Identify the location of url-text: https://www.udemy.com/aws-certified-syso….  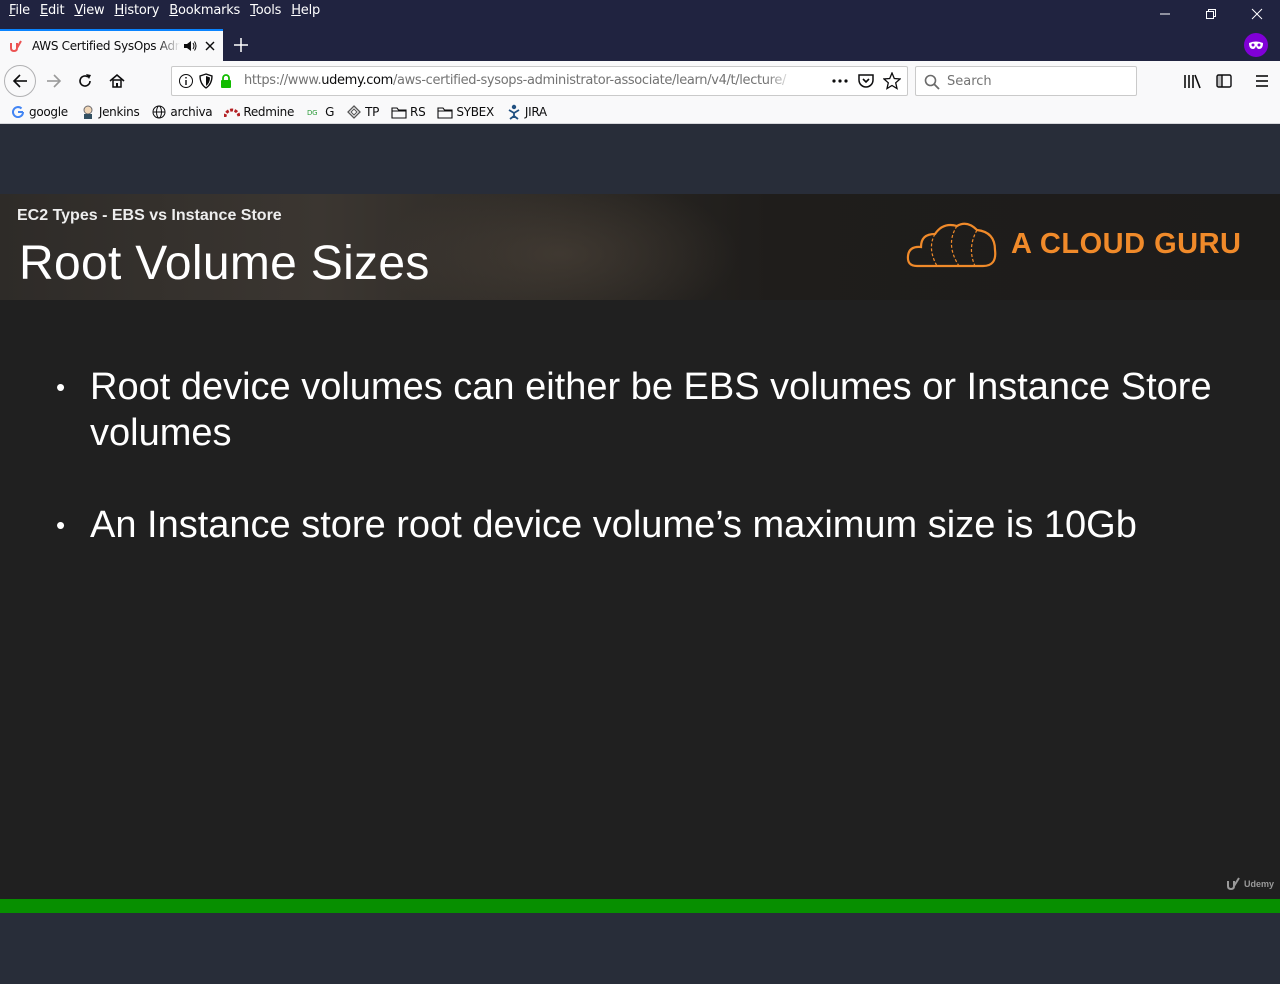
(519, 80).